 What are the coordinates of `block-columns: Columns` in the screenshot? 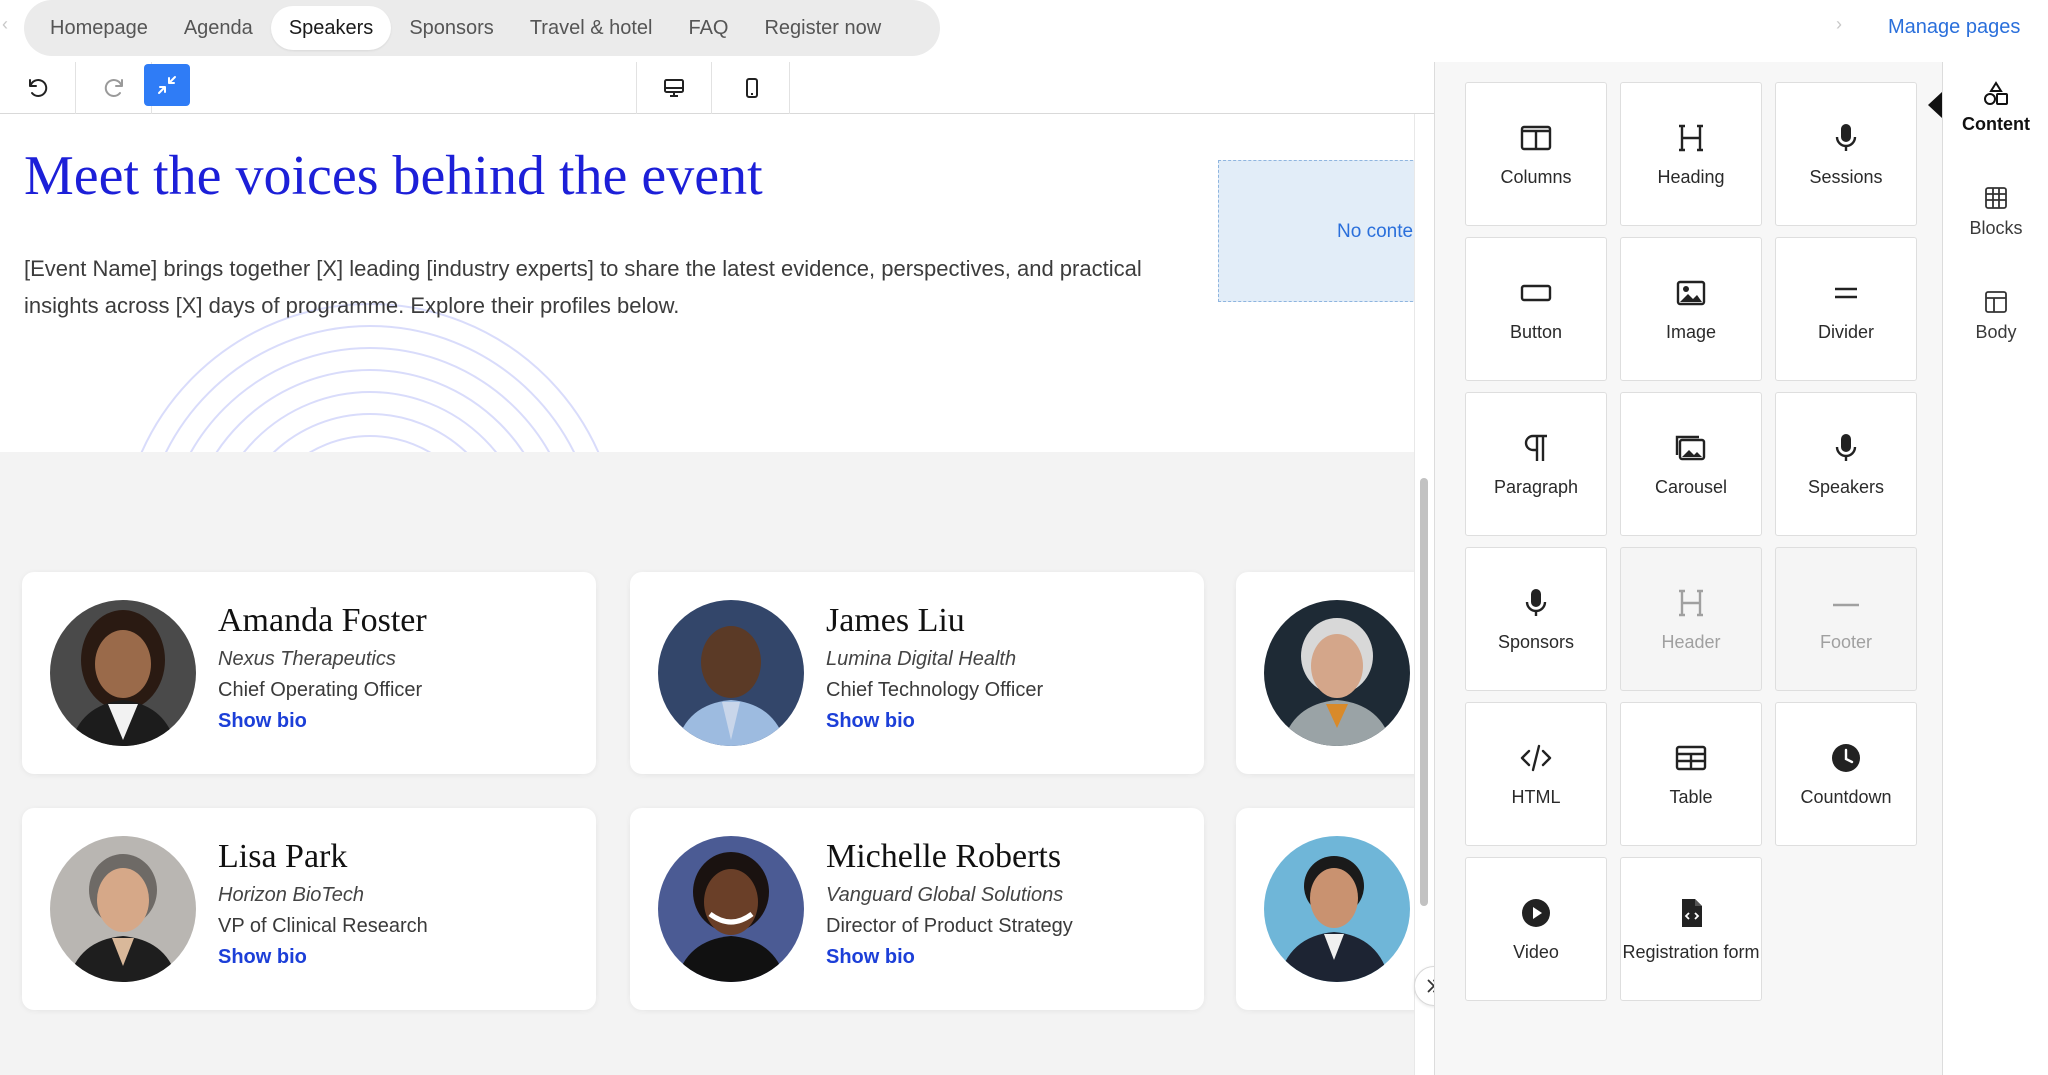 It's located at (1536, 154).